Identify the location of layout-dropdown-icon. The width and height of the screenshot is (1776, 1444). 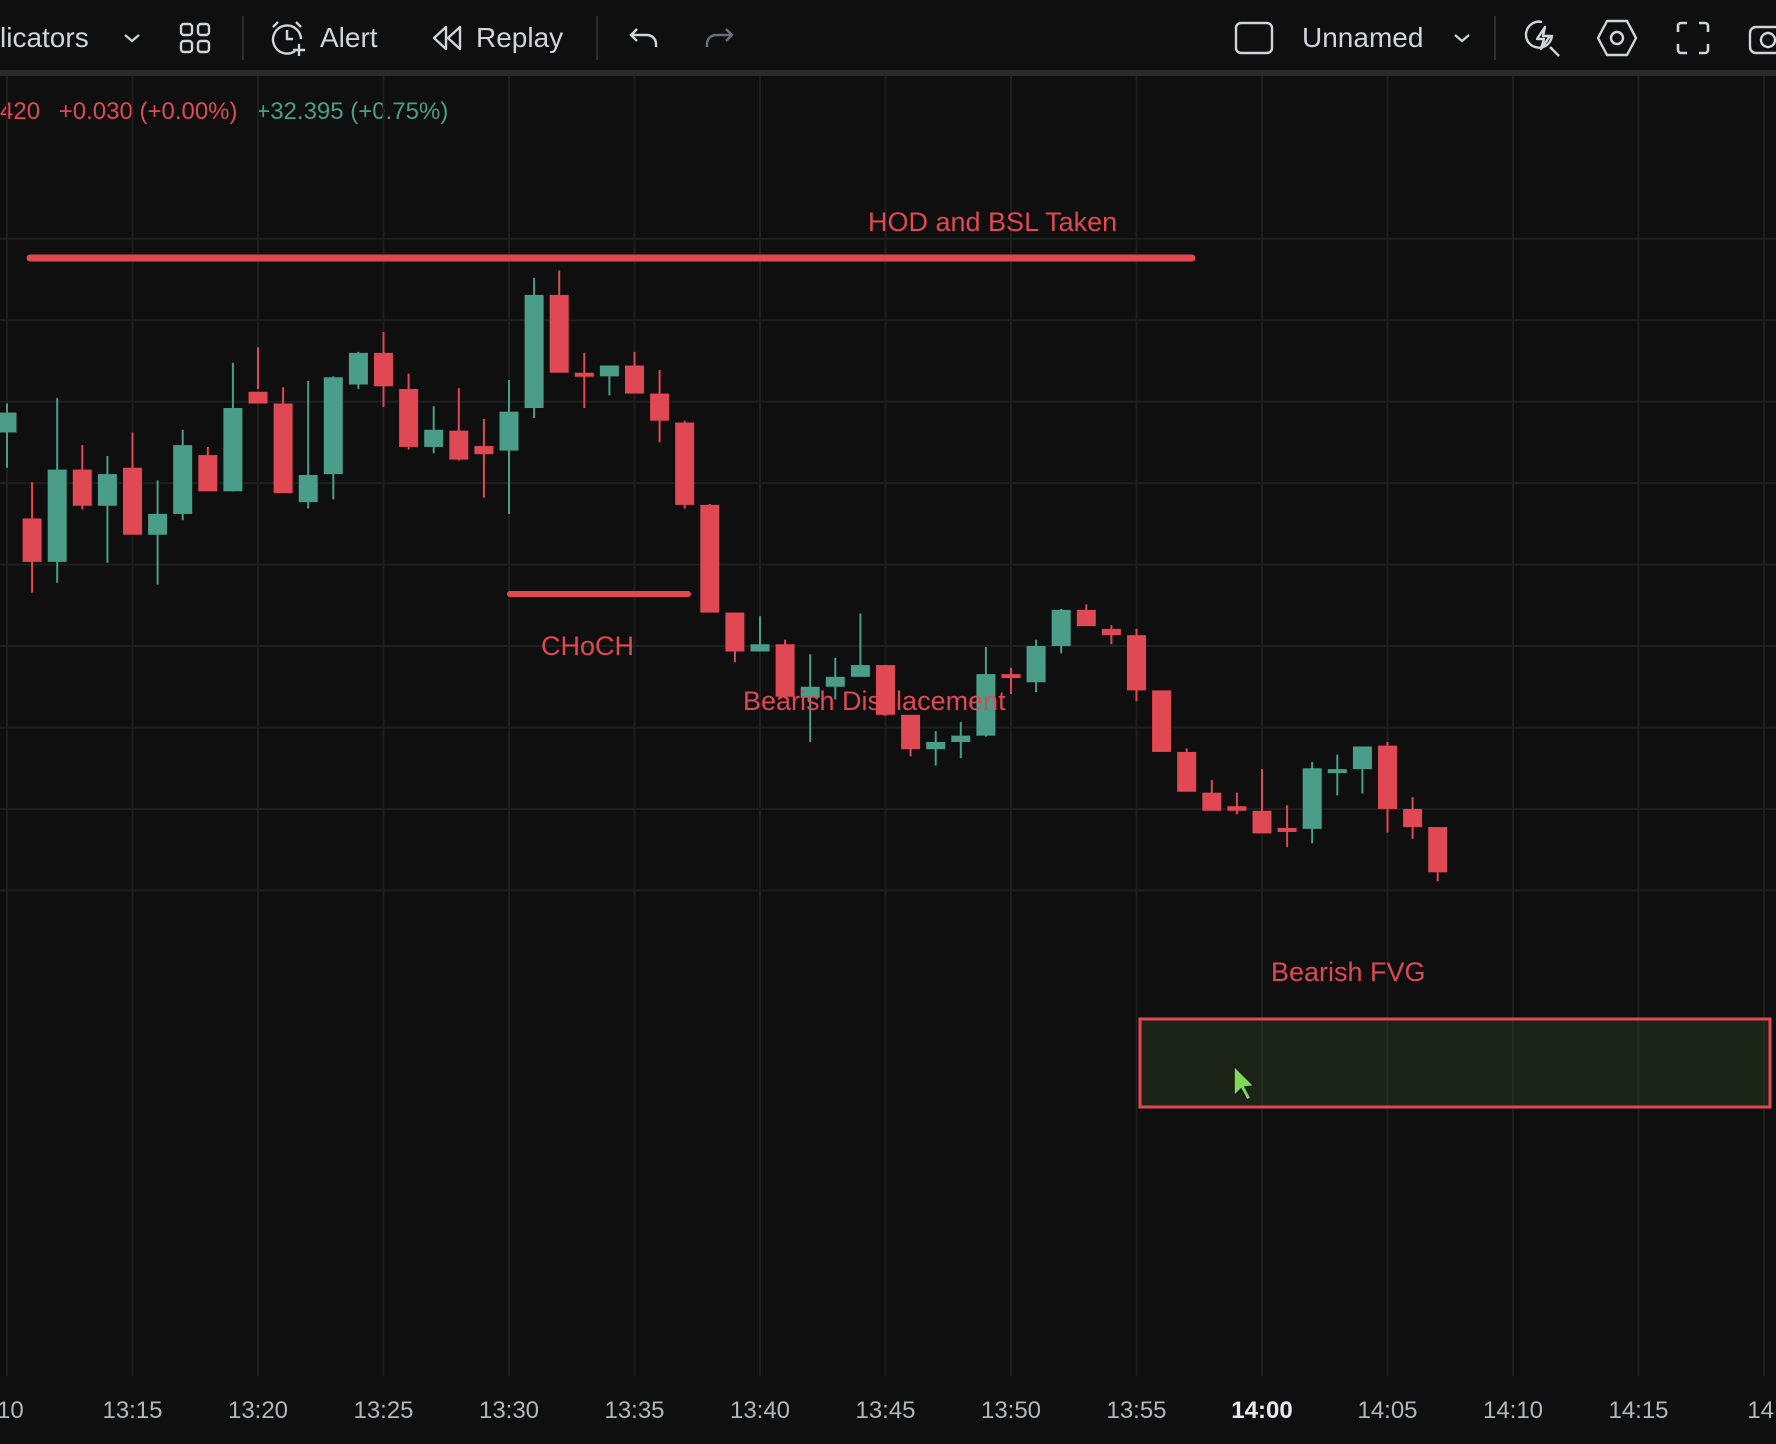
(1462, 38).